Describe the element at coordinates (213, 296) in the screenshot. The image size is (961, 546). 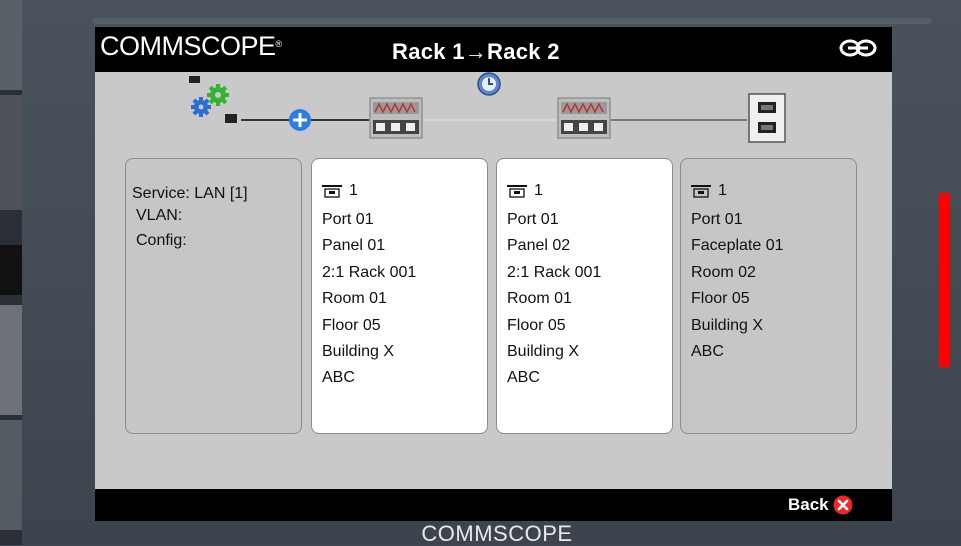
I see `service-info-panel: Service: LAN [1] VLAN: Config:` at that location.